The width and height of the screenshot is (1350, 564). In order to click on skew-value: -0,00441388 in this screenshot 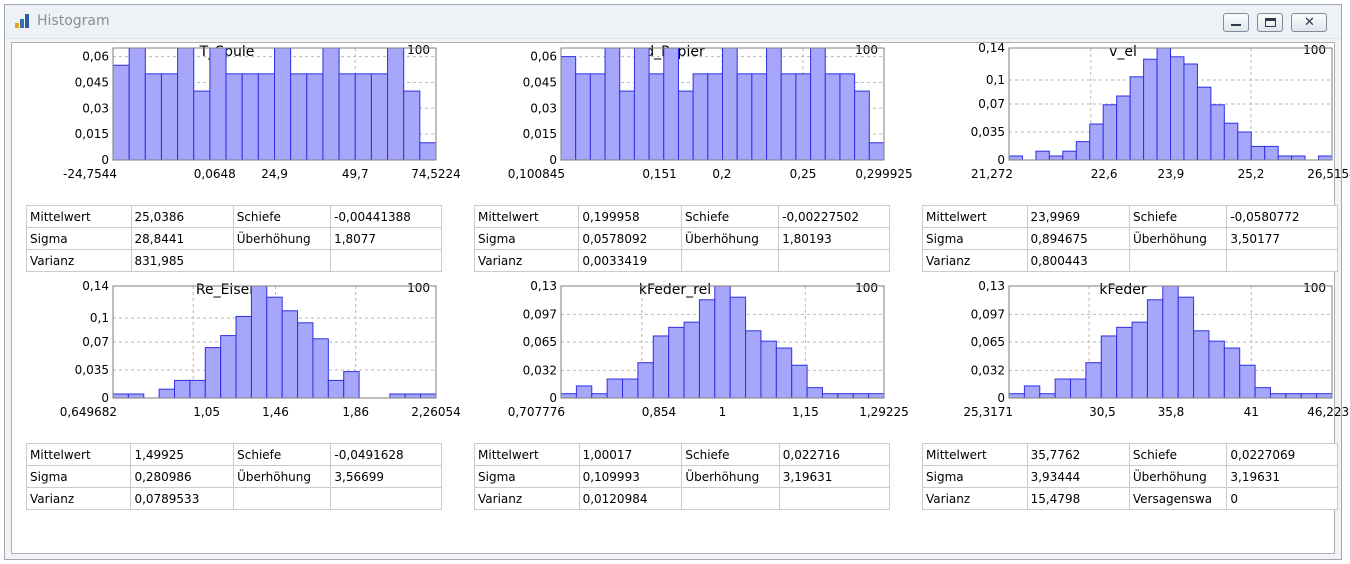, I will do `click(386, 216)`.